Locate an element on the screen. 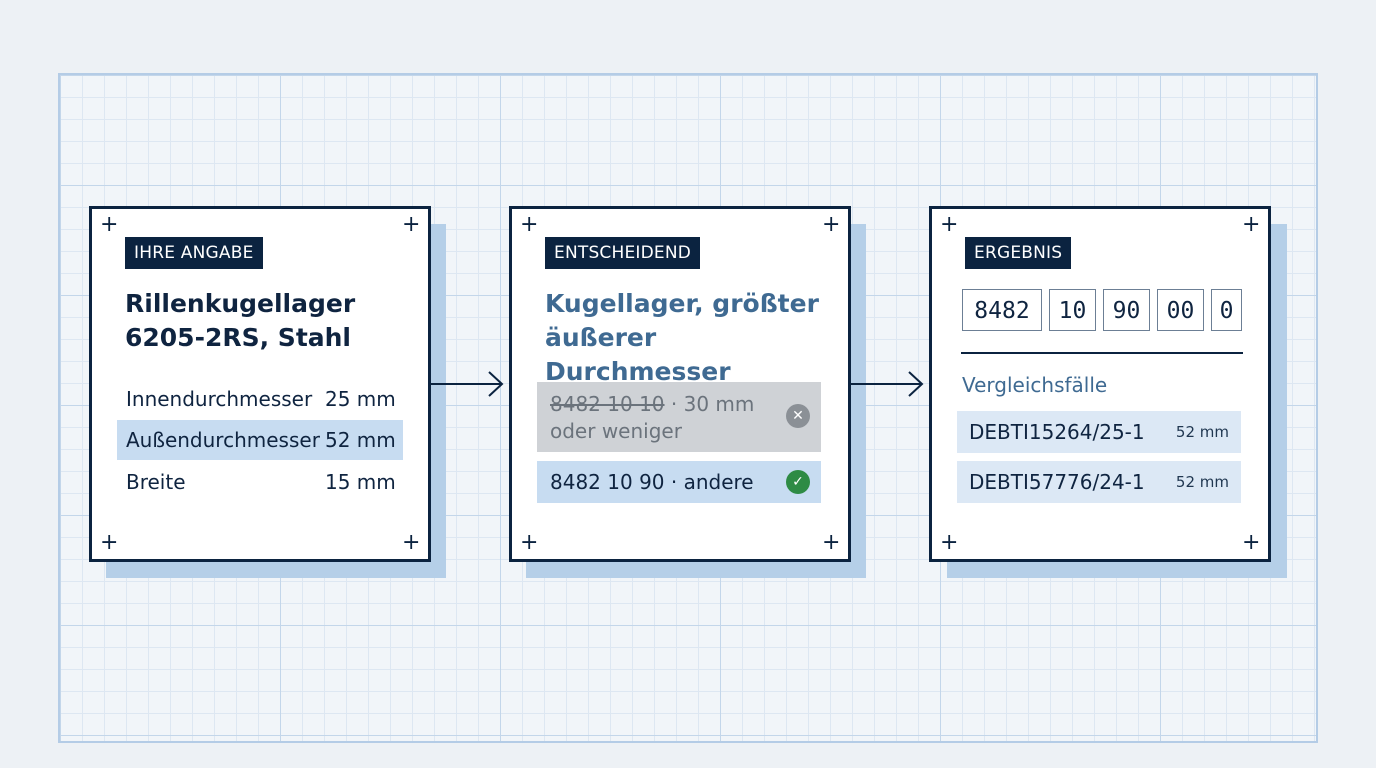 This screenshot has width=1376, height=768. reference-item: DEBTI57776/24-1 52 mm is located at coordinates (1099, 482).